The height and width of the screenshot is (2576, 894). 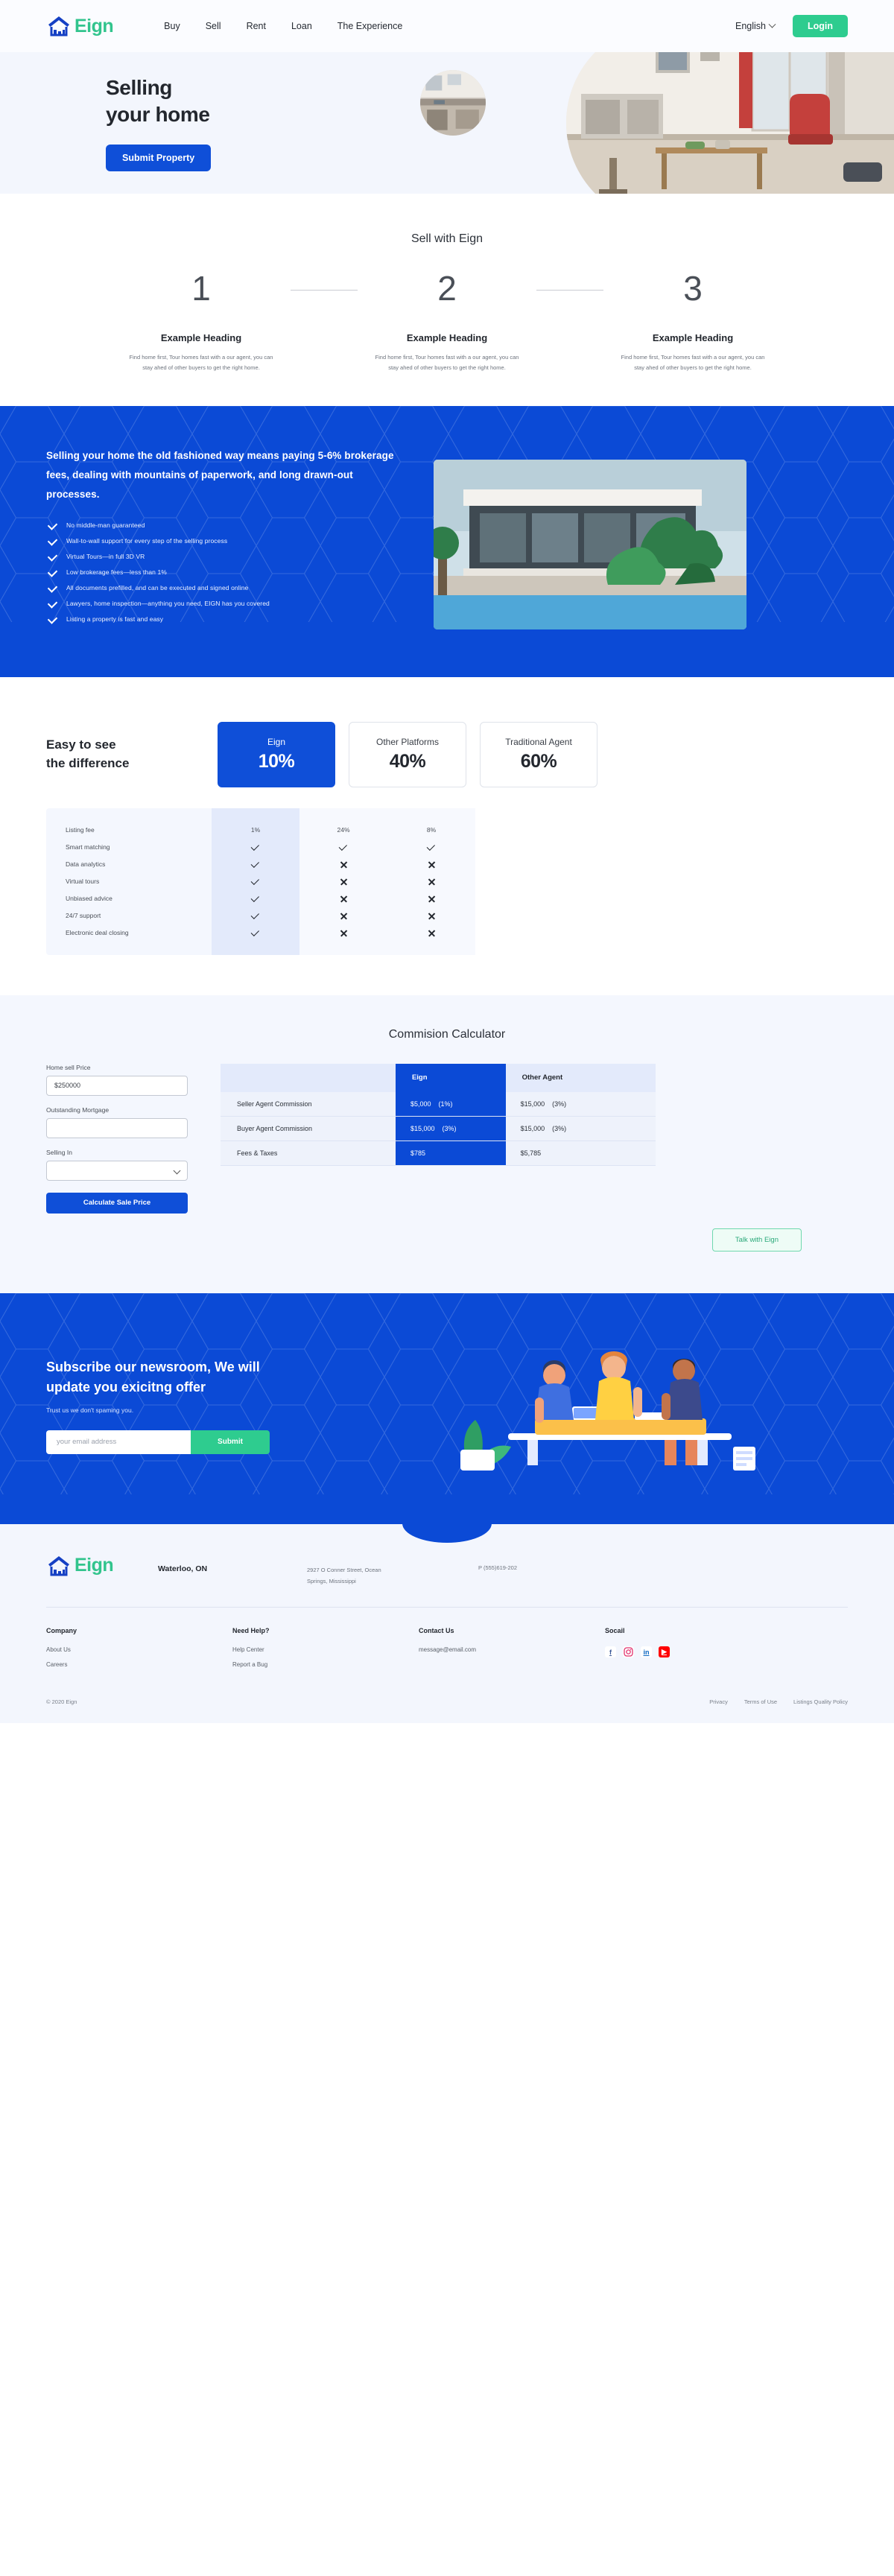 What do you see at coordinates (370, 26) in the screenshot?
I see `nav-item-the-experience: The Experience` at bounding box center [370, 26].